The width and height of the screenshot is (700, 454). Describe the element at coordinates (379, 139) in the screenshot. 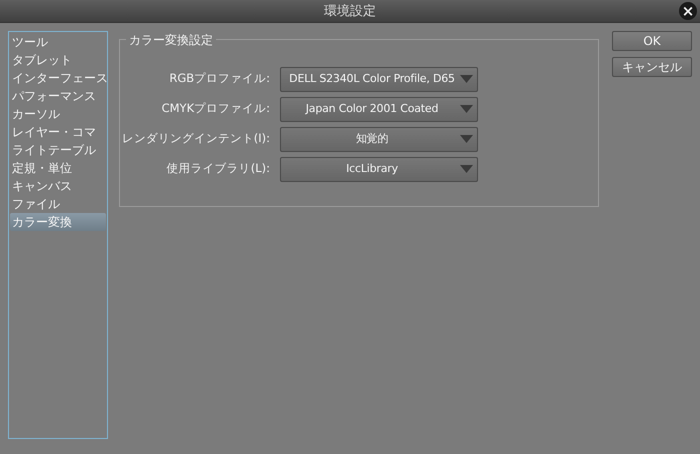

I see `dropdown: 知覚的` at that location.